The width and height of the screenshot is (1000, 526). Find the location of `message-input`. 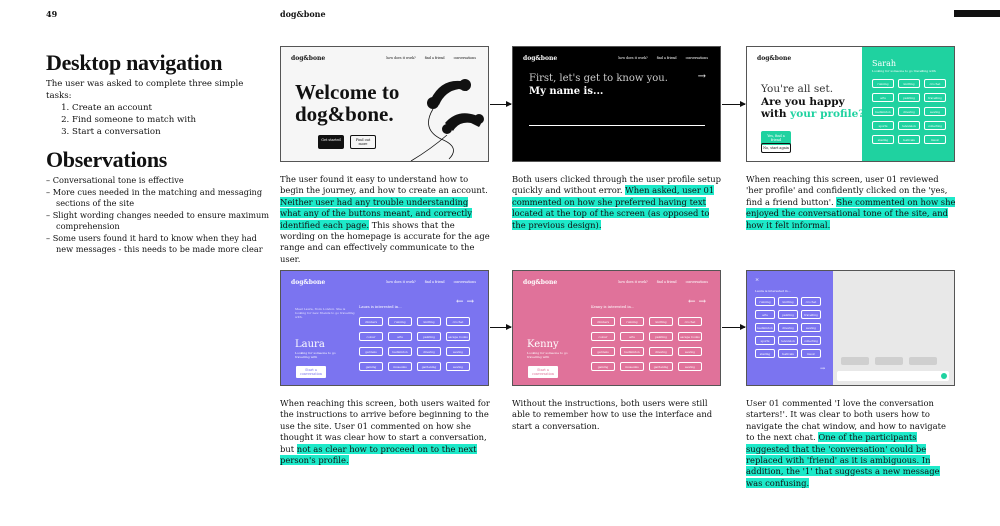

message-input is located at coordinates (893, 376).